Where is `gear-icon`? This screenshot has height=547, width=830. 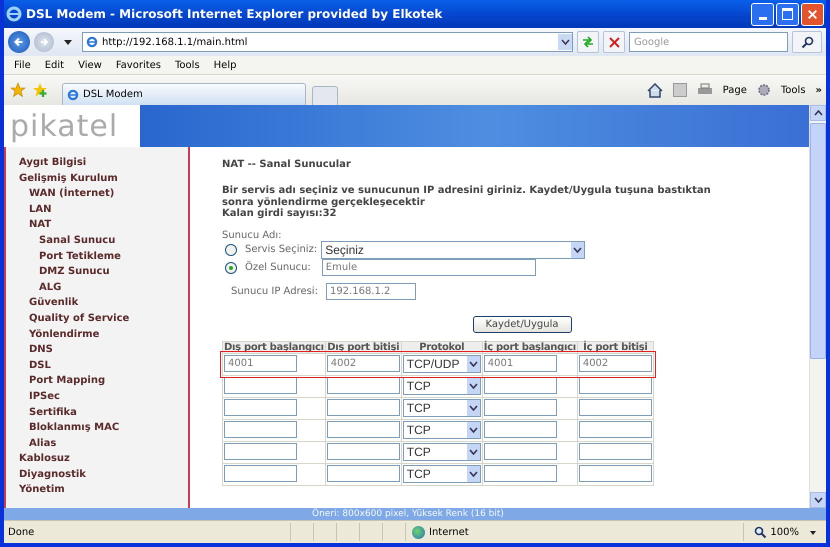
gear-icon is located at coordinates (763, 90).